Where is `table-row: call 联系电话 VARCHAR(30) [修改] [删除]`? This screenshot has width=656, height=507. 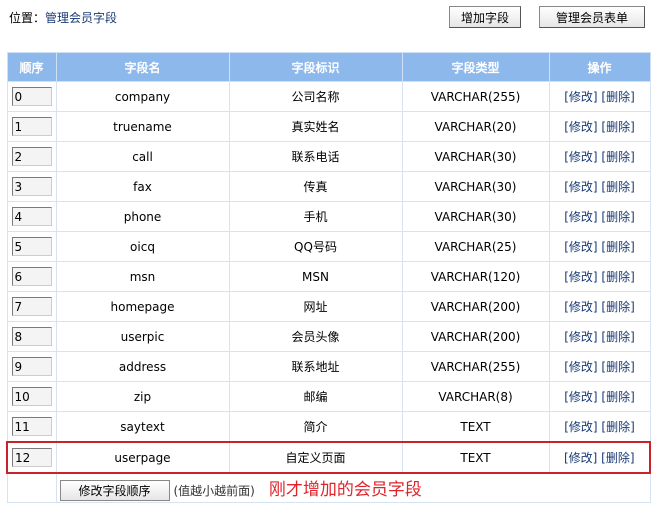 table-row: call 联系电话 VARCHAR(30) [修改] [删除] is located at coordinates (328, 156).